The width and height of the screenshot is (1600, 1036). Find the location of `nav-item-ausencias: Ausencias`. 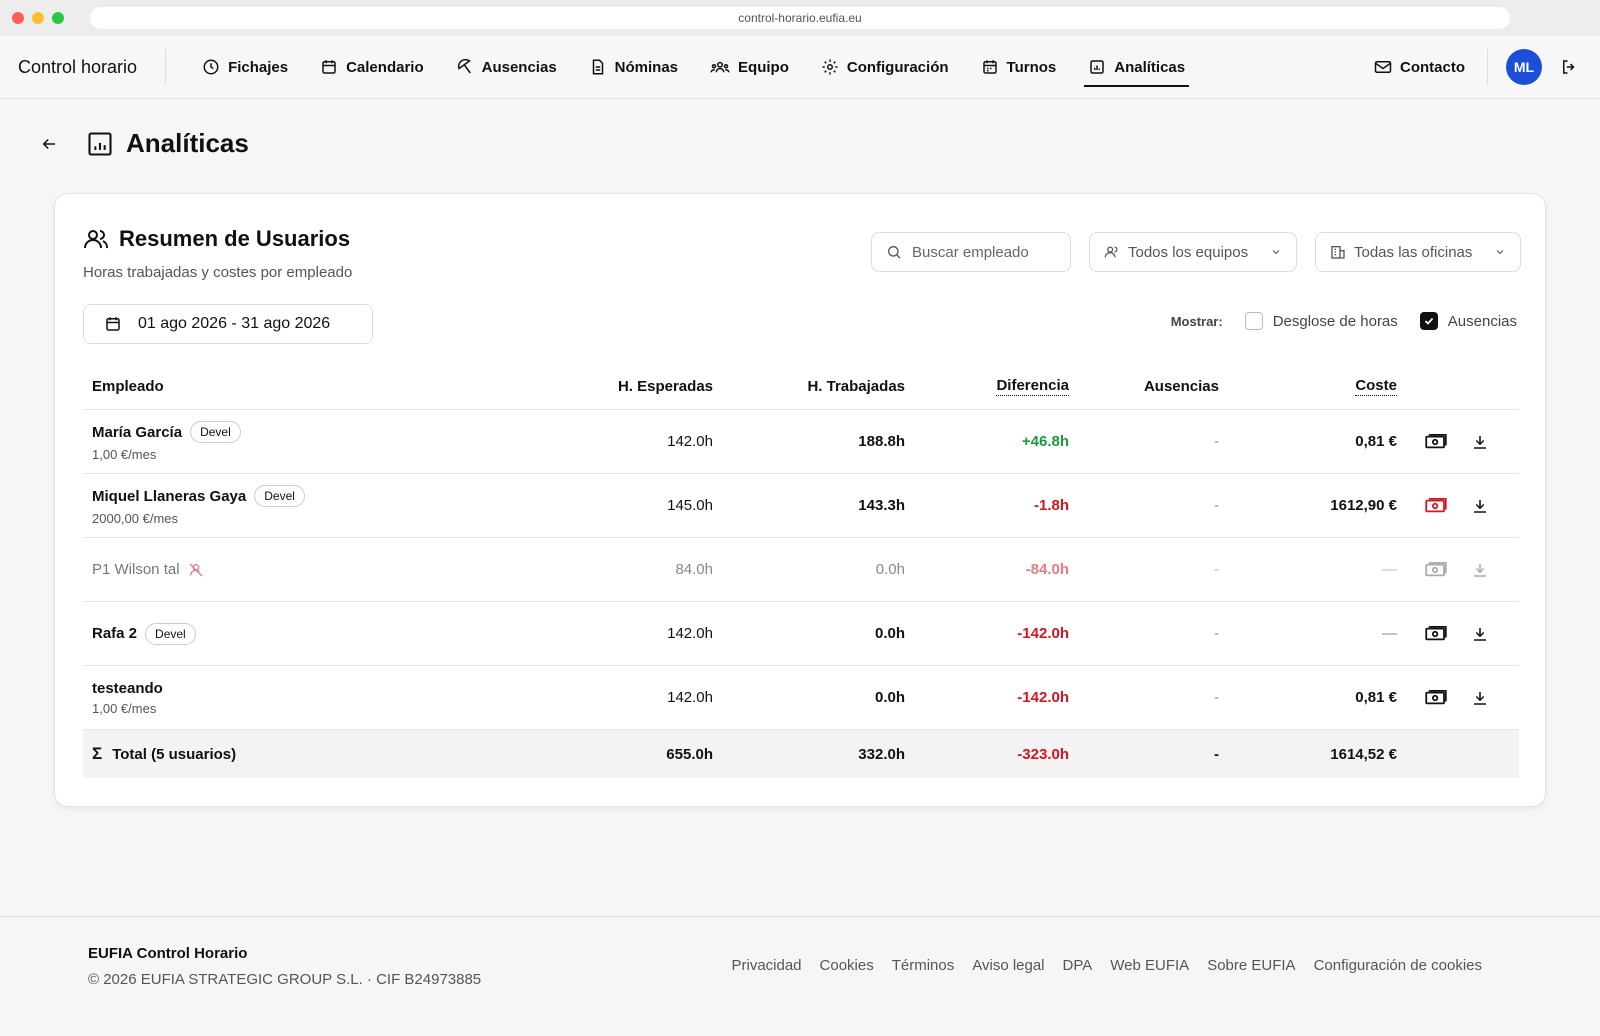

nav-item-ausencias: Ausencias is located at coordinates (506, 67).